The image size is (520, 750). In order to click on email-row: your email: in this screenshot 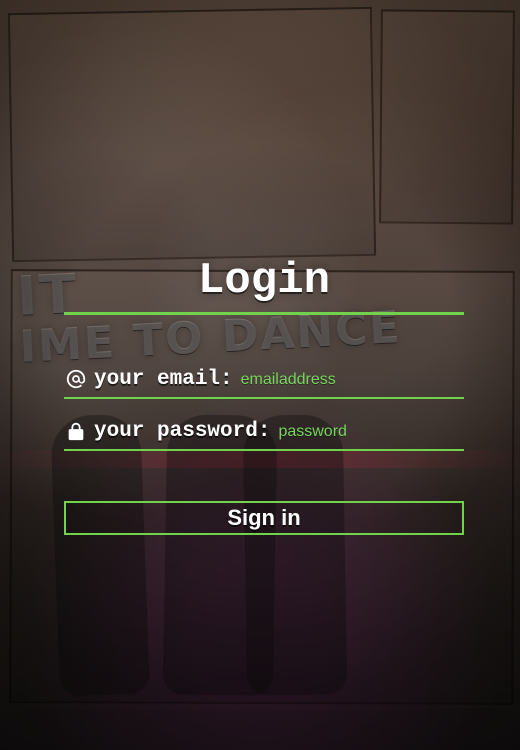, I will do `click(264, 378)`.